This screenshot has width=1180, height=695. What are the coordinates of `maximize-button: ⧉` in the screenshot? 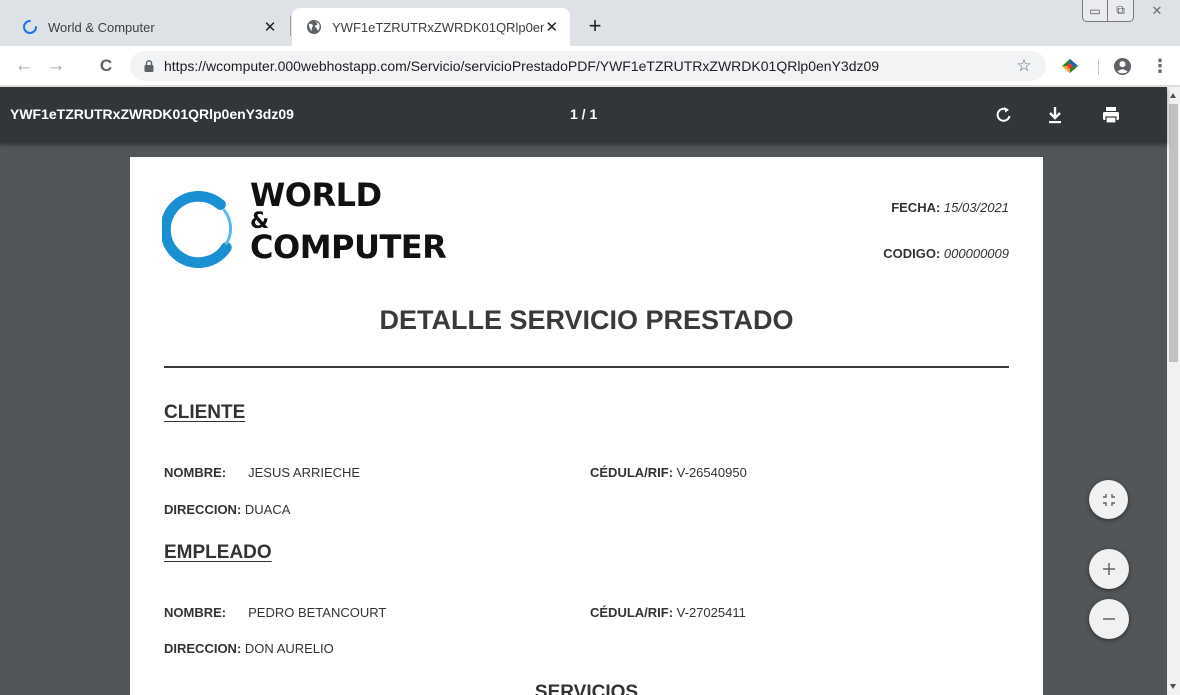 It's located at (1121, 11).